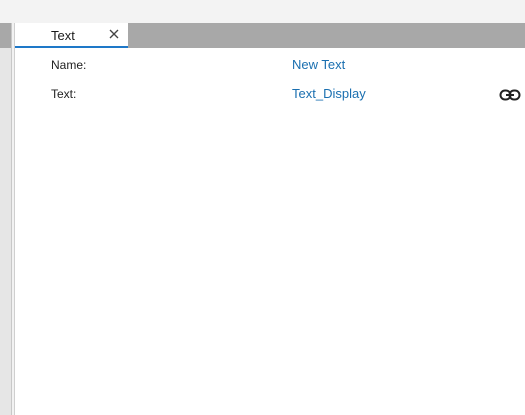  Describe the element at coordinates (5, 219) in the screenshot. I see `left-panel-edge` at that location.